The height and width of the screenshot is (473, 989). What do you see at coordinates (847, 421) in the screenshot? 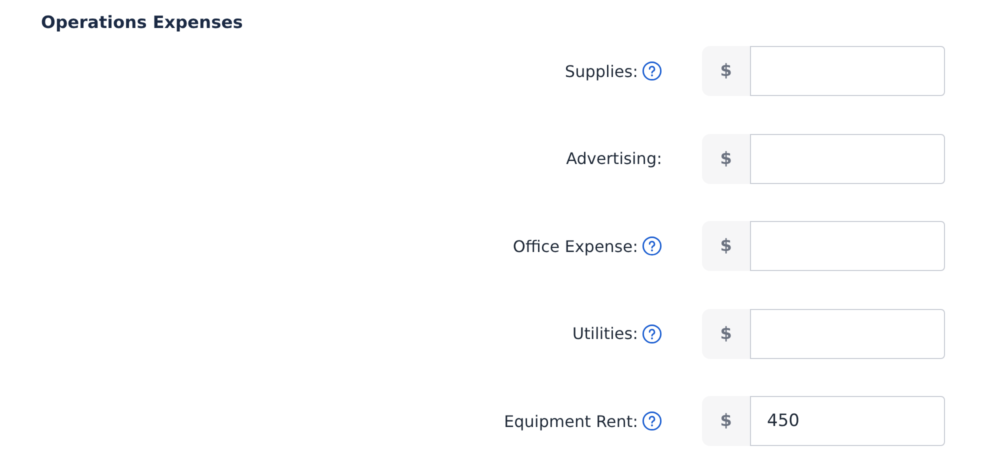
I see `amount-field: 450` at bounding box center [847, 421].